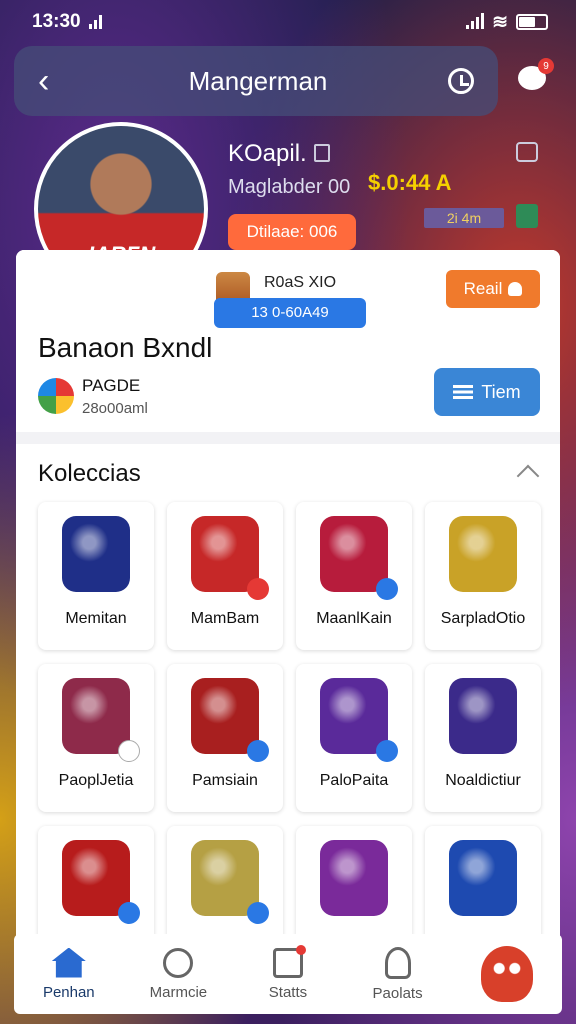 This screenshot has height=1024, width=576. Describe the element at coordinates (288, 992) in the screenshot. I see `nav-label: Statts` at that location.